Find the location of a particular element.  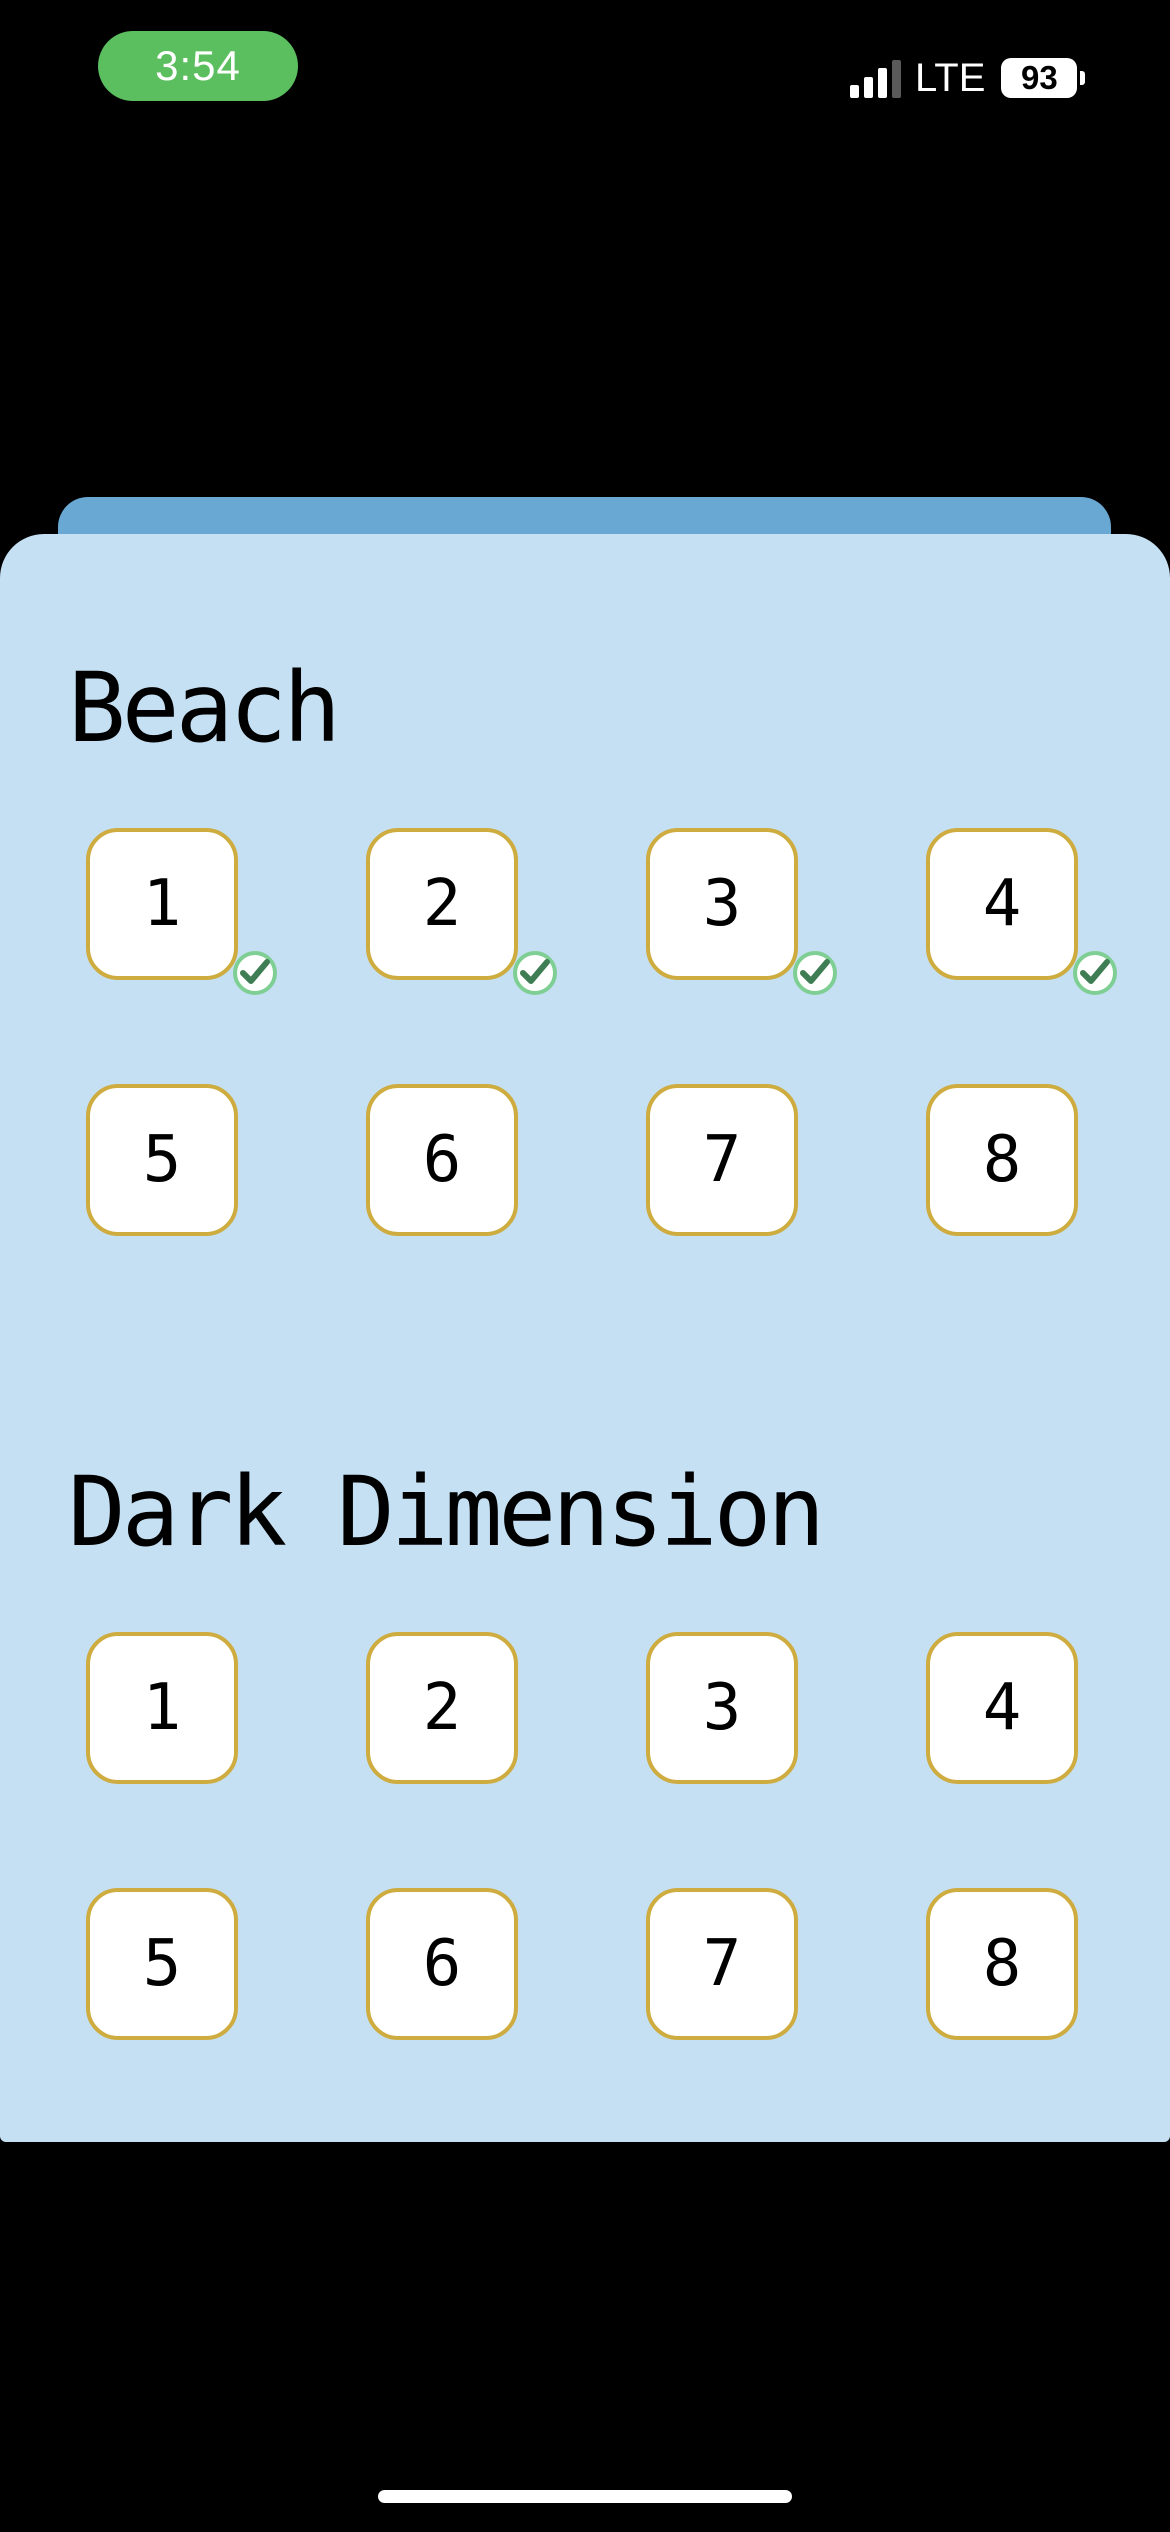

status-time: 3:54 is located at coordinates (198, 66).